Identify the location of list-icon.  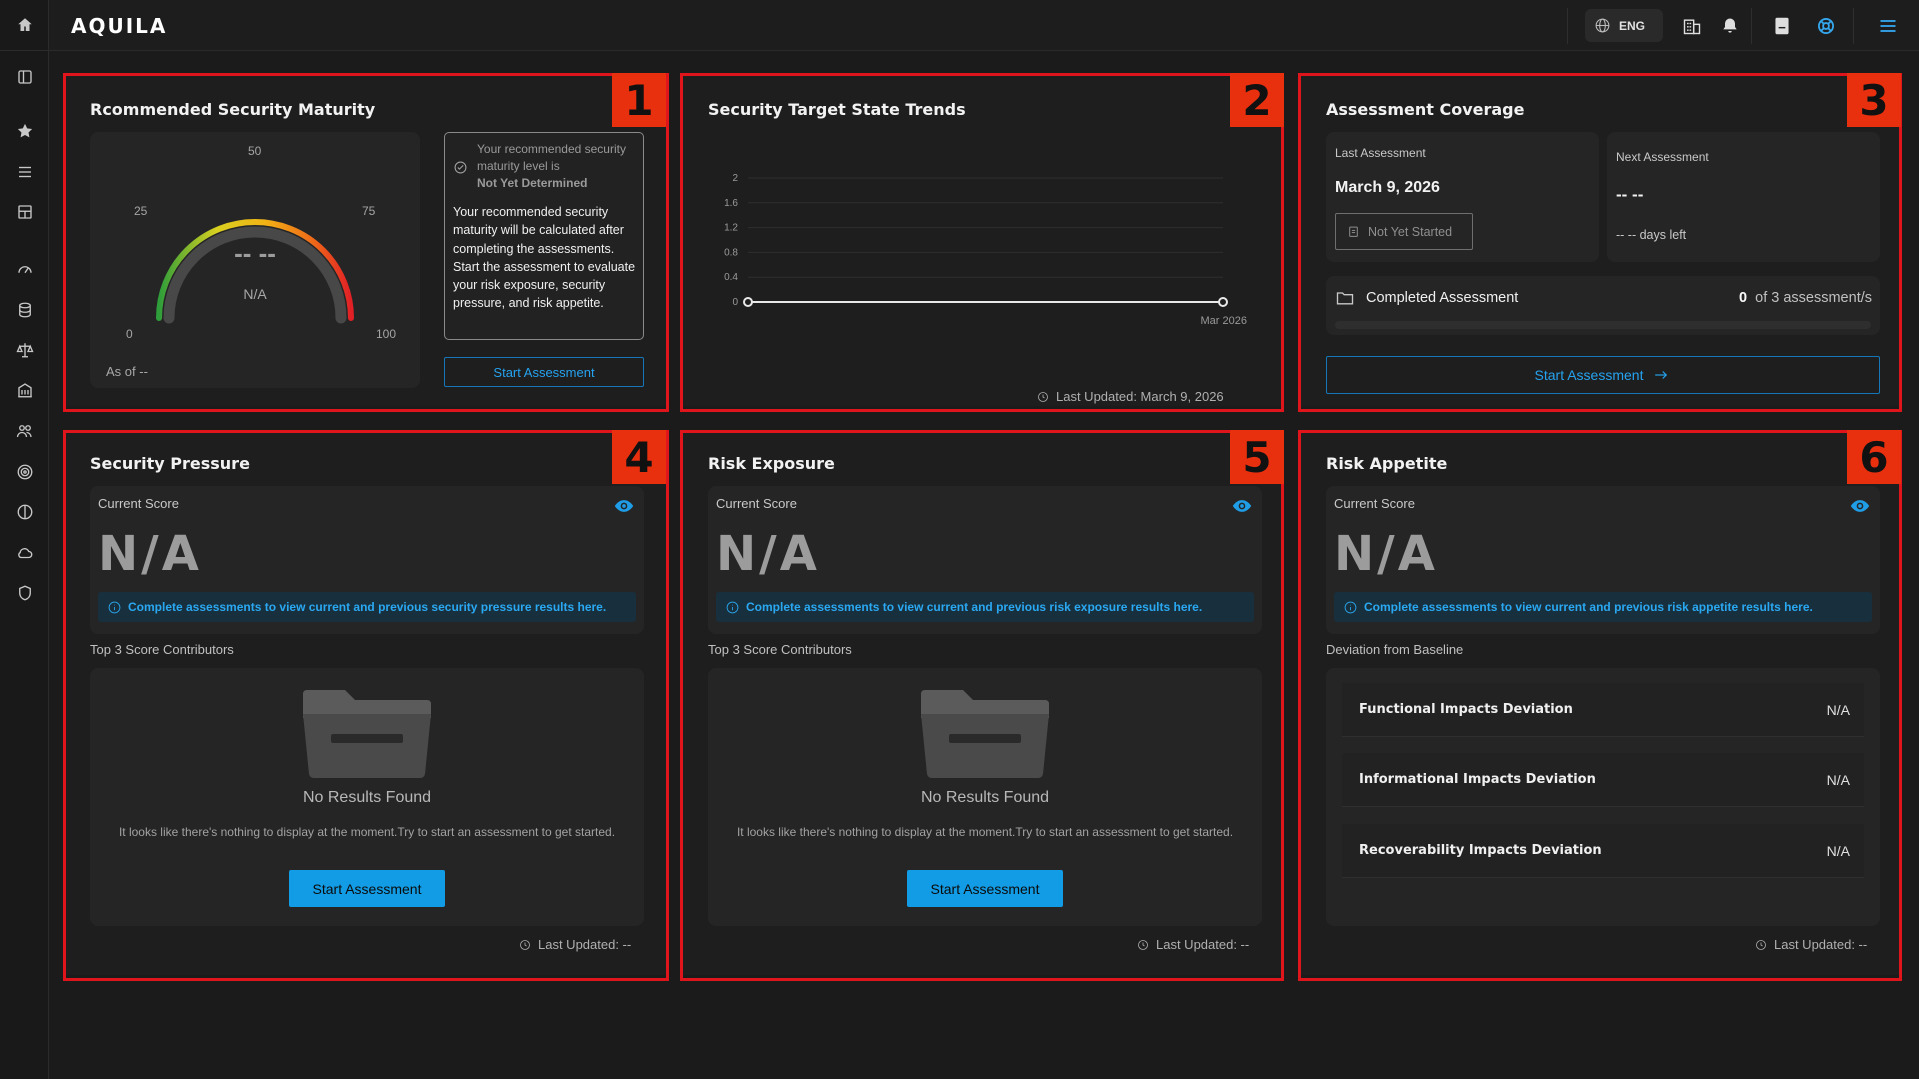
(25, 172).